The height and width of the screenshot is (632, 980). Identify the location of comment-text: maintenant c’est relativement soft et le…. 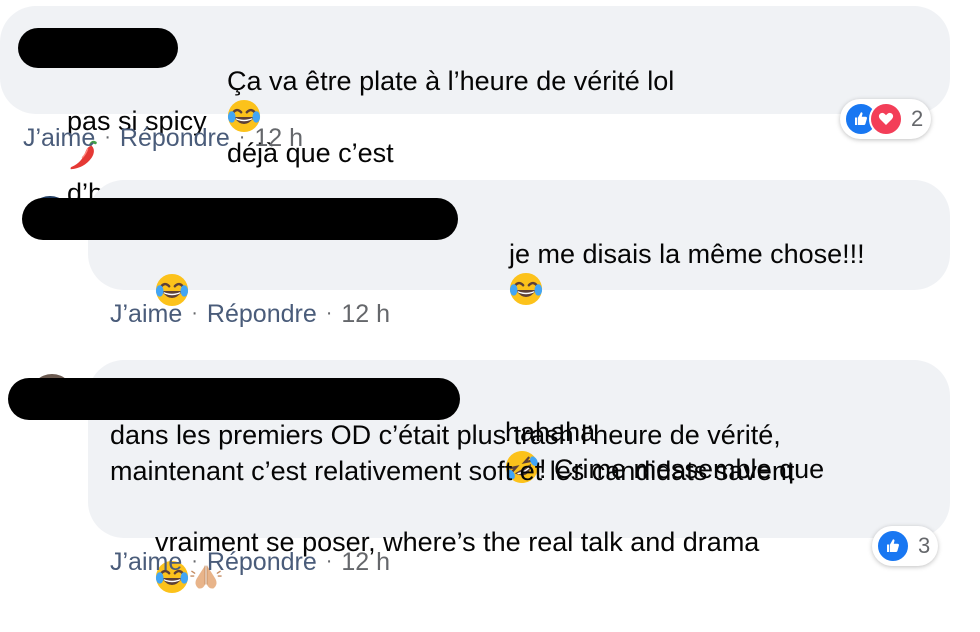
(452, 471).